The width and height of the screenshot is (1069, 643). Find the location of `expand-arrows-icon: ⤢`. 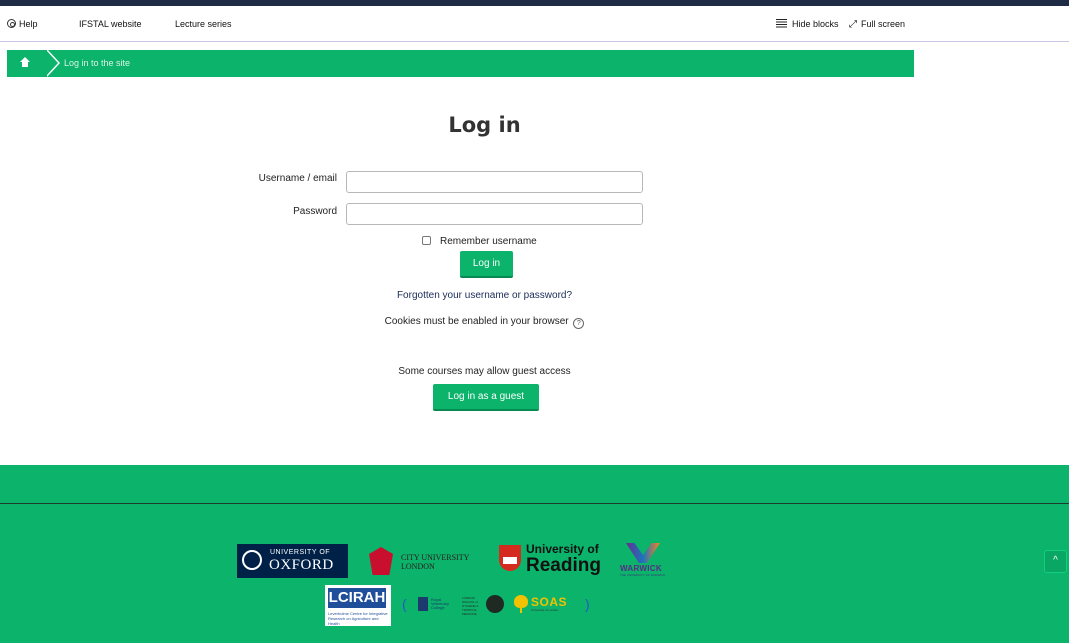

expand-arrows-icon: ⤢ is located at coordinates (853, 24).